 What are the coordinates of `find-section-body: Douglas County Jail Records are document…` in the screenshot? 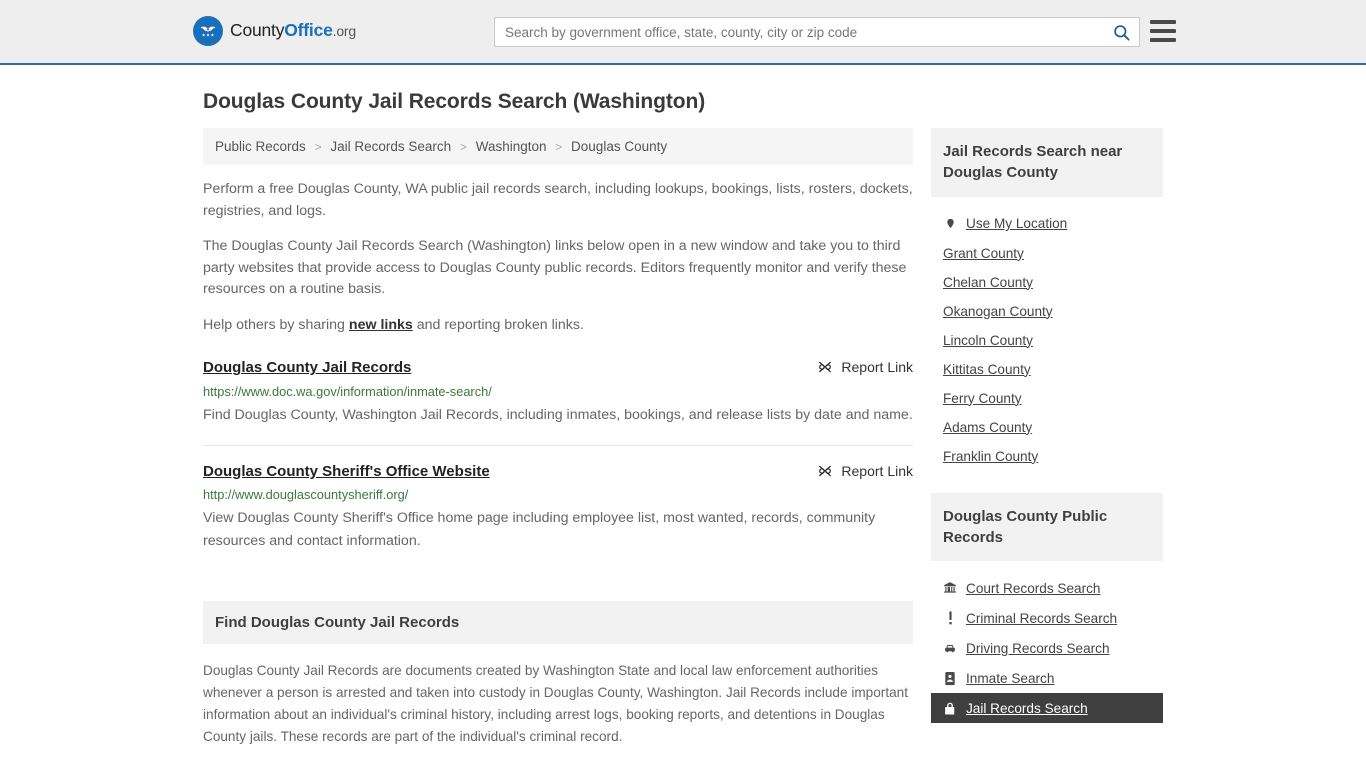 It's located at (558, 714).